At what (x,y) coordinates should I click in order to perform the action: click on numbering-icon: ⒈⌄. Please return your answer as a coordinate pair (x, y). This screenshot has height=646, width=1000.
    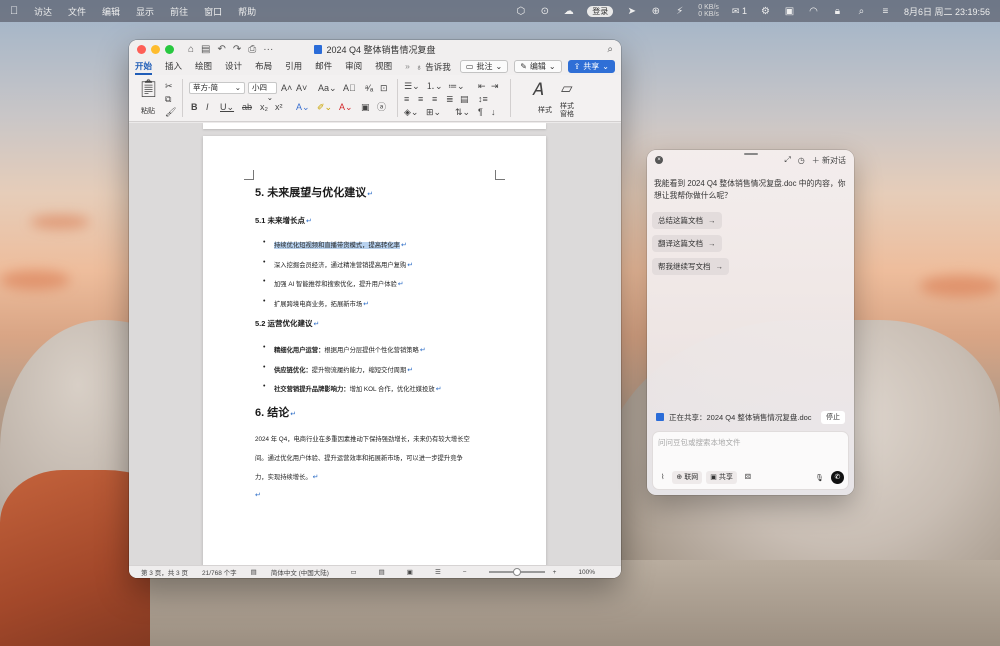
    Looking at the image, I should click on (434, 86).